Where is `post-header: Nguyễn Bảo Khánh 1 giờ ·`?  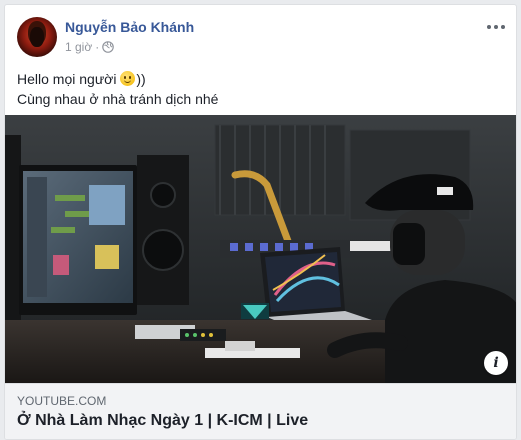
post-header: Nguyễn Bảo Khánh 1 giờ · is located at coordinates (260, 35).